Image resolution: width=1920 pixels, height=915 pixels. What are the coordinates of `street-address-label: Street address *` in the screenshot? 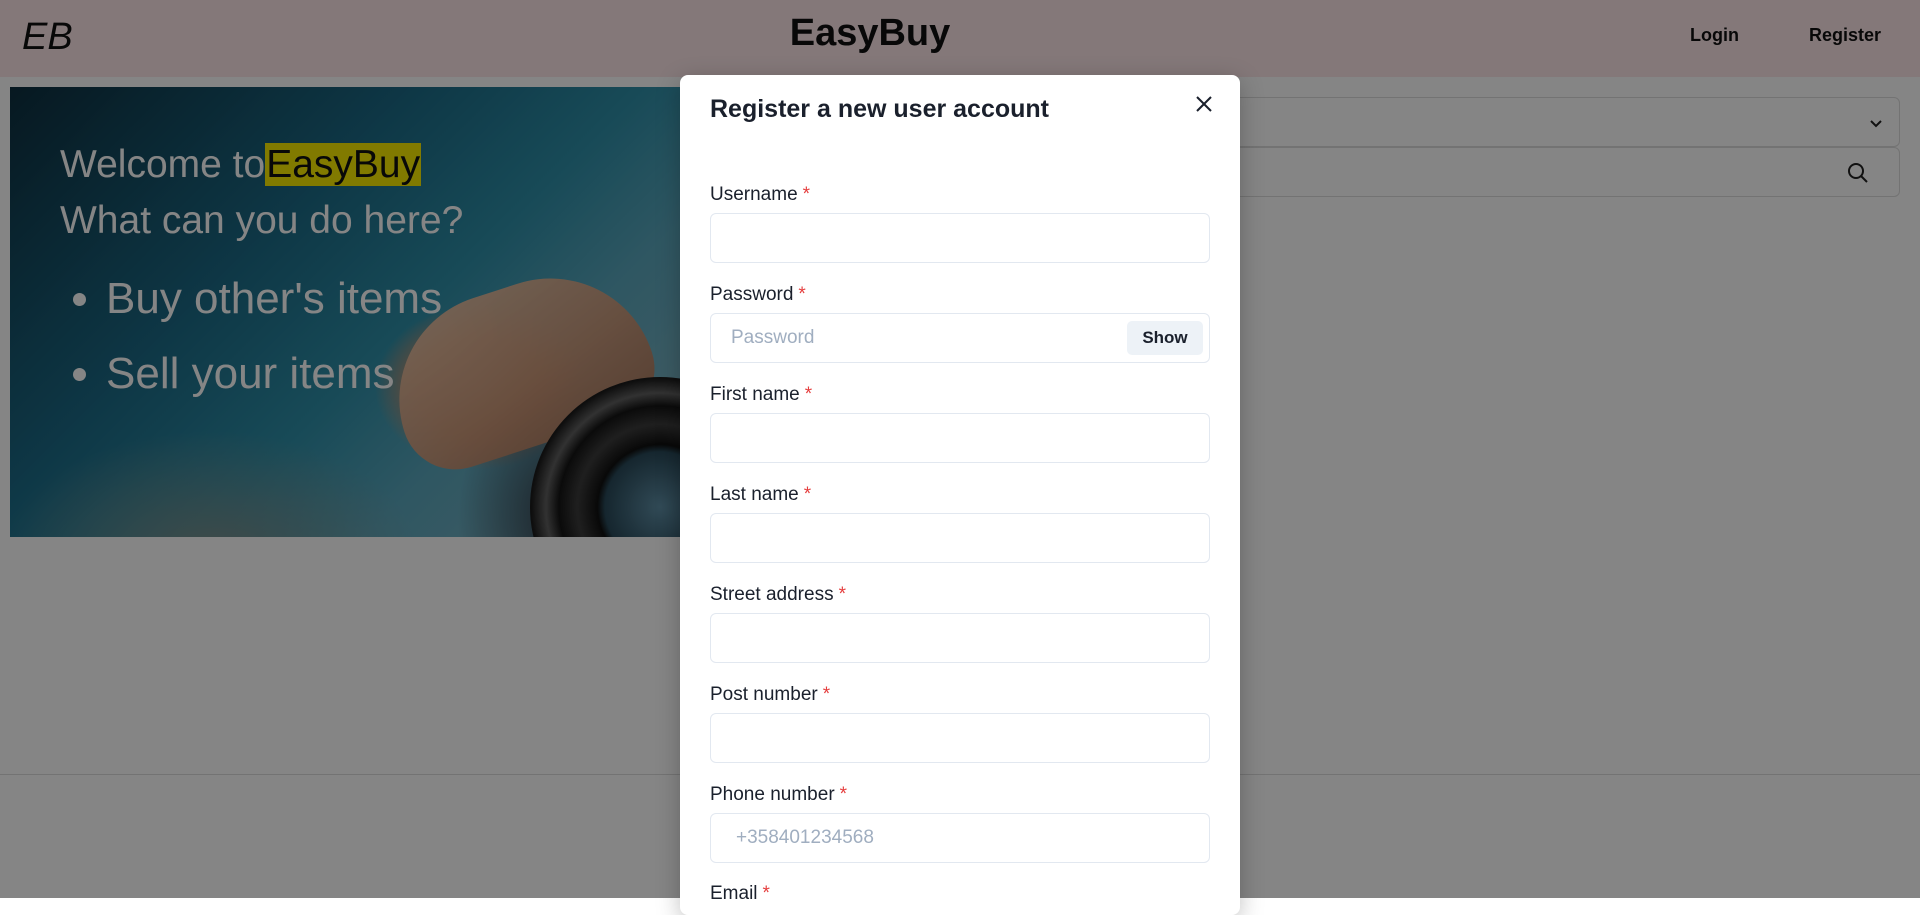 It's located at (778, 595).